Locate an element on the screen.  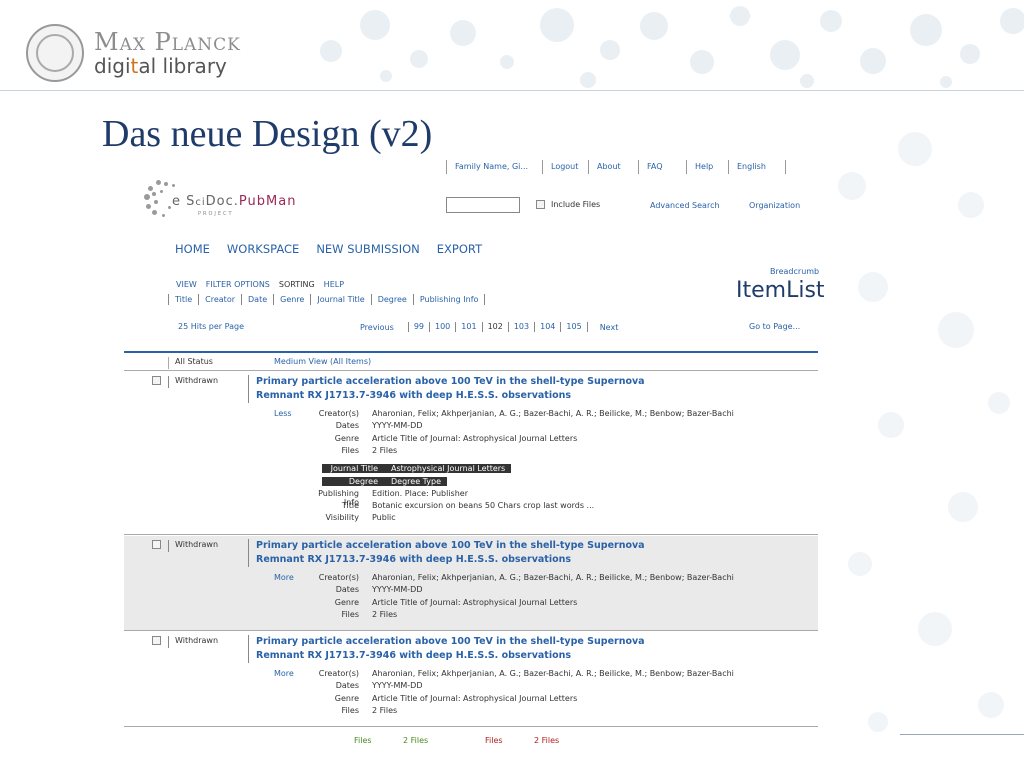
advanced-search-link: Advanced Search is located at coordinates (685, 205).